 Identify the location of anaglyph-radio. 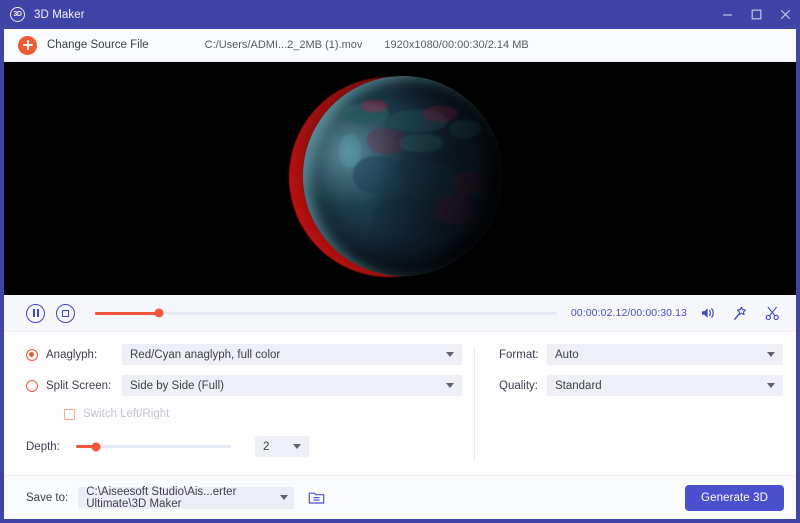
(32, 354).